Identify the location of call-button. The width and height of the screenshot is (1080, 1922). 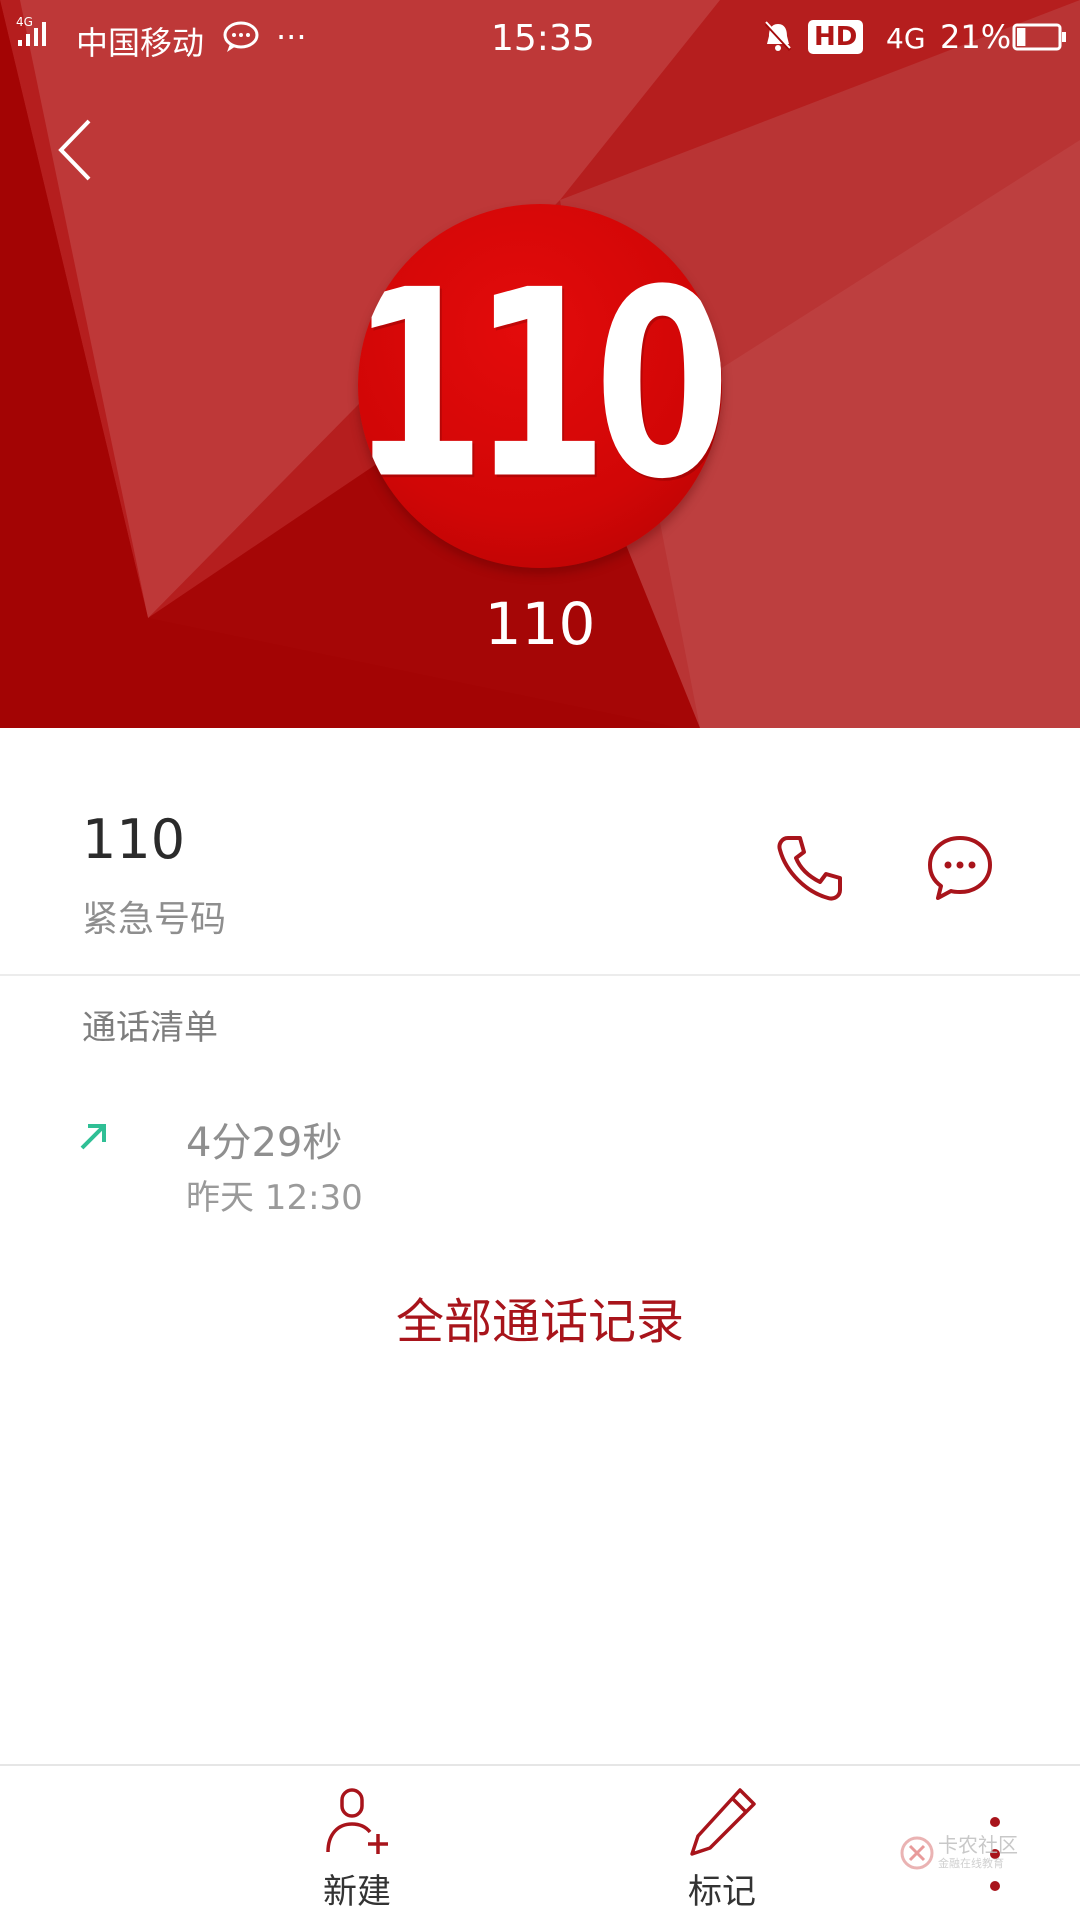
(810, 868).